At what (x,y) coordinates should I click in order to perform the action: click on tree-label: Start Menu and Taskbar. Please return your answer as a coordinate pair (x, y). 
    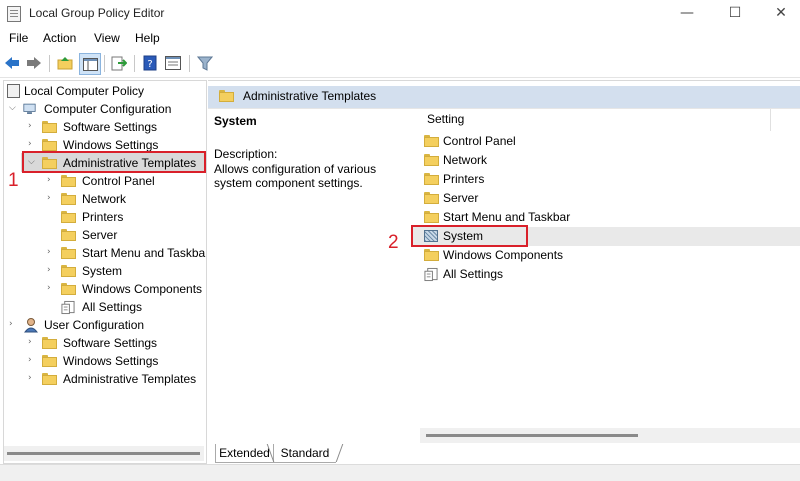
    Looking at the image, I should click on (144, 253).